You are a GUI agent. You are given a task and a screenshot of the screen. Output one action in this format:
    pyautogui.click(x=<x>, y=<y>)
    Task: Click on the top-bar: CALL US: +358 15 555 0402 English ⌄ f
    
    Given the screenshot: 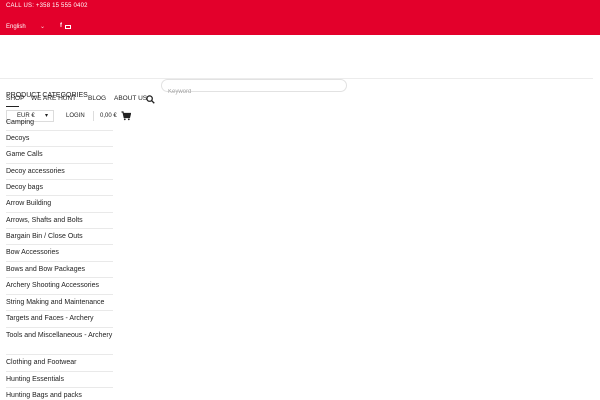 What is the action you would take?
    pyautogui.click(x=300, y=17)
    